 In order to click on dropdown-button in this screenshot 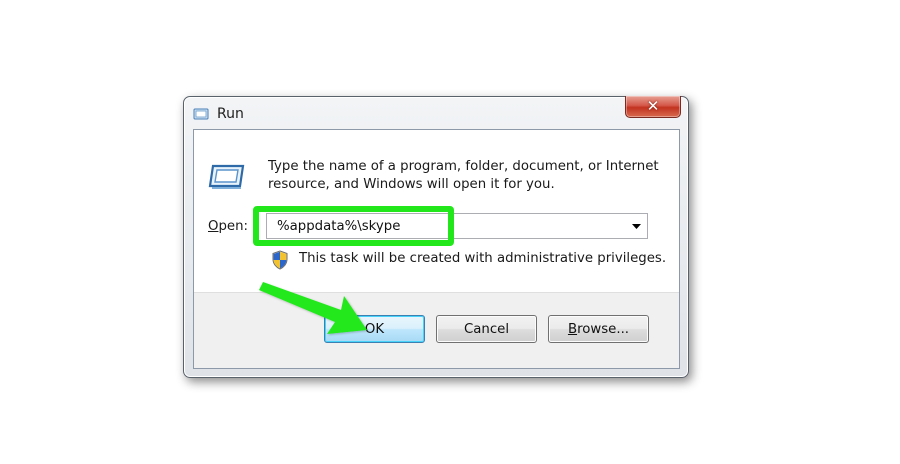, I will do `click(636, 226)`.